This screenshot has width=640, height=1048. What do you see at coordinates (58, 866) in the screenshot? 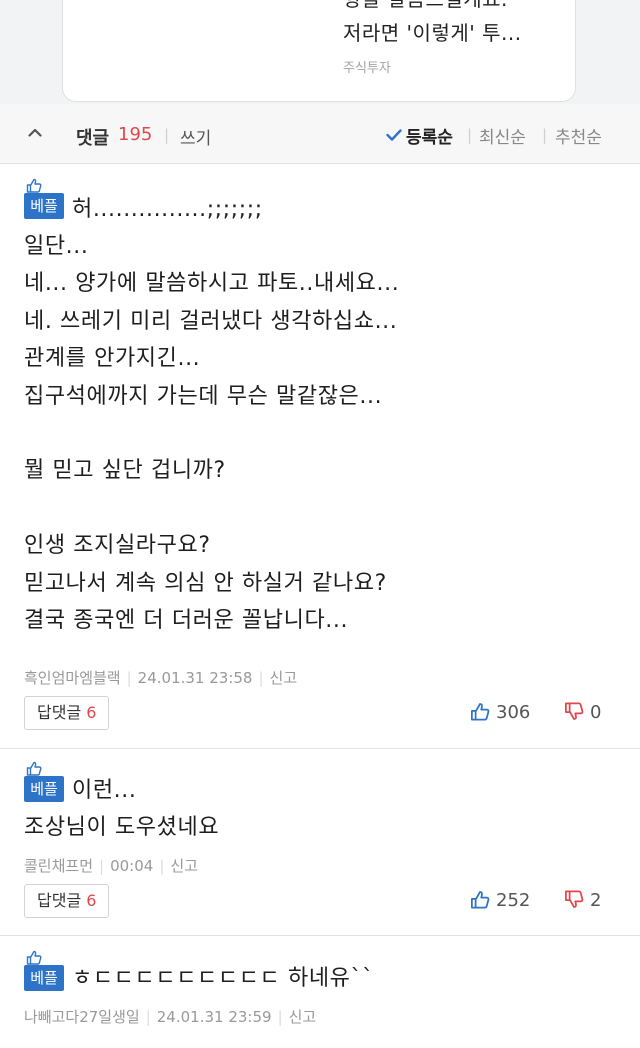
I see `comment-author: 콜린채프먼` at bounding box center [58, 866].